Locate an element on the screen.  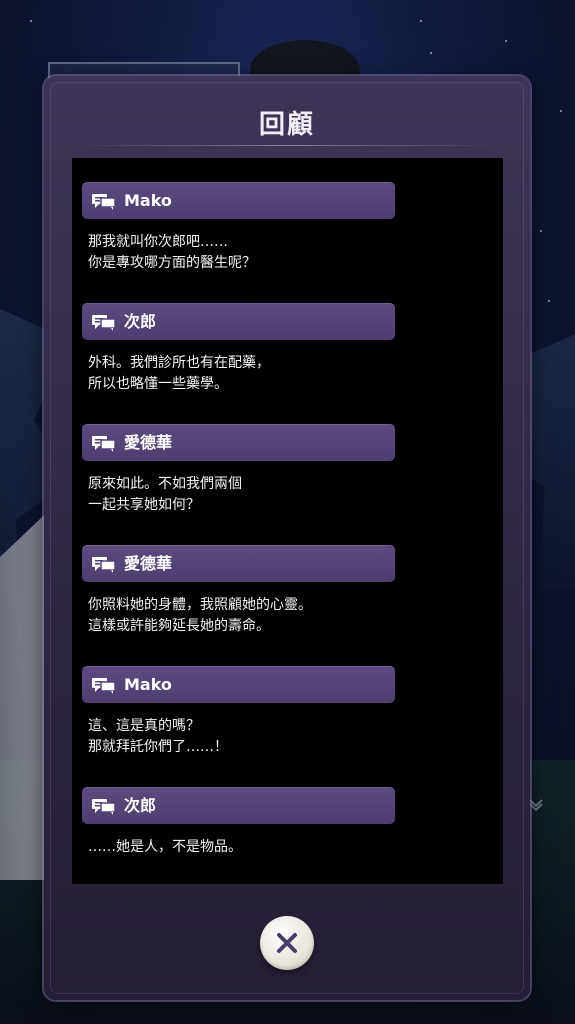
dialogue-text: ……她是人，不是物品。 is located at coordinates (287, 847).